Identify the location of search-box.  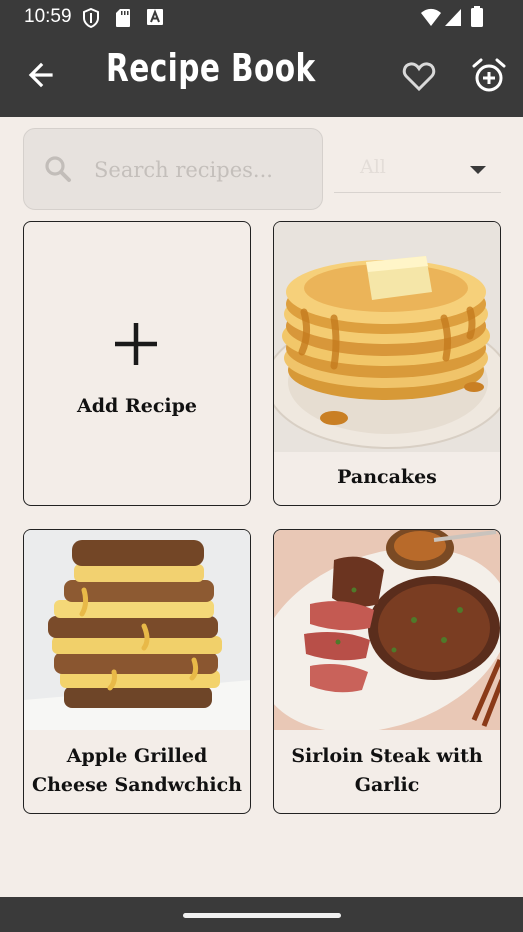
(173, 169).